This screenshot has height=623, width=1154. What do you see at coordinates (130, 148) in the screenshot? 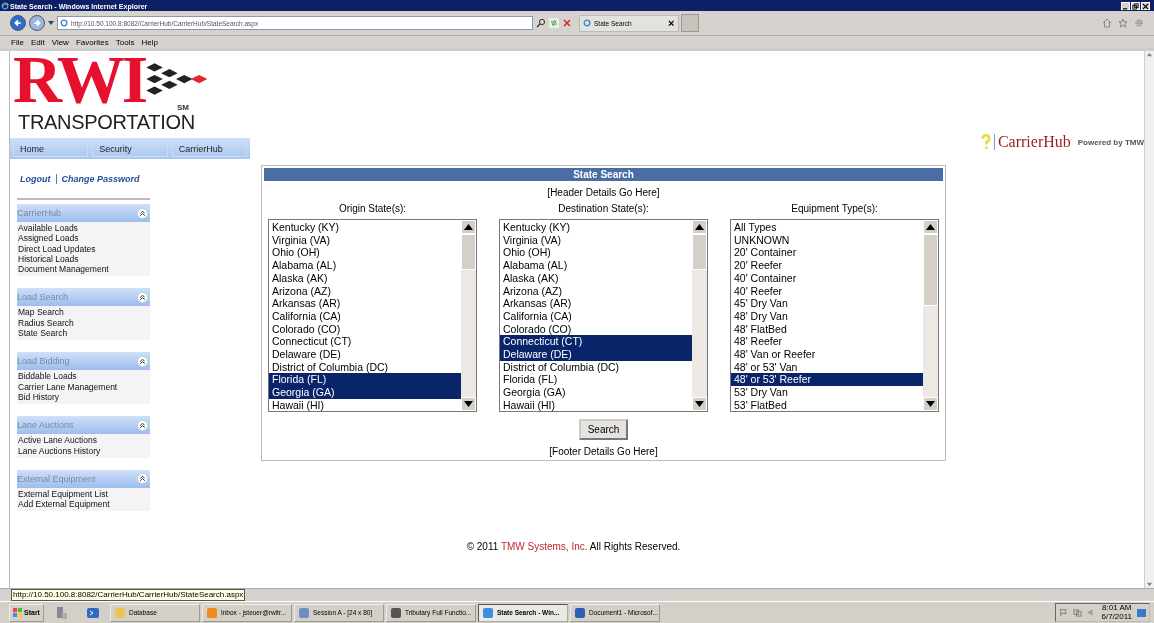
I see `nav-tab: Security` at bounding box center [130, 148].